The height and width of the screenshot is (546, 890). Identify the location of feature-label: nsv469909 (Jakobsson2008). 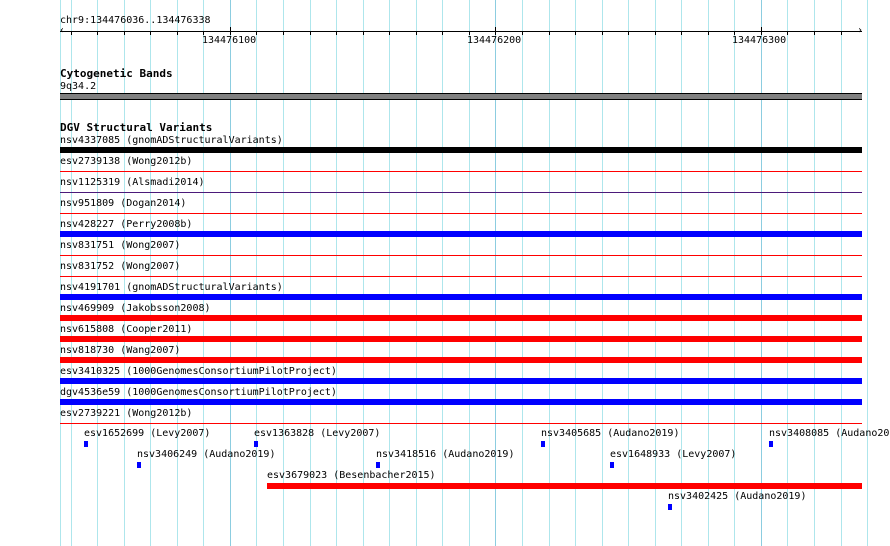
(135, 308).